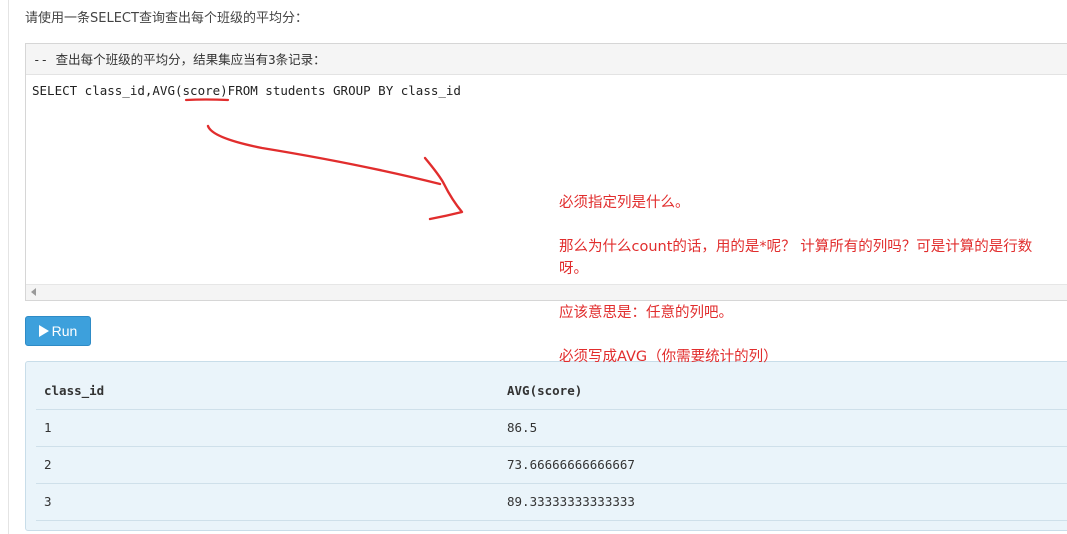  Describe the element at coordinates (267, 465) in the screenshot. I see `cell-class-id: 2` at that location.